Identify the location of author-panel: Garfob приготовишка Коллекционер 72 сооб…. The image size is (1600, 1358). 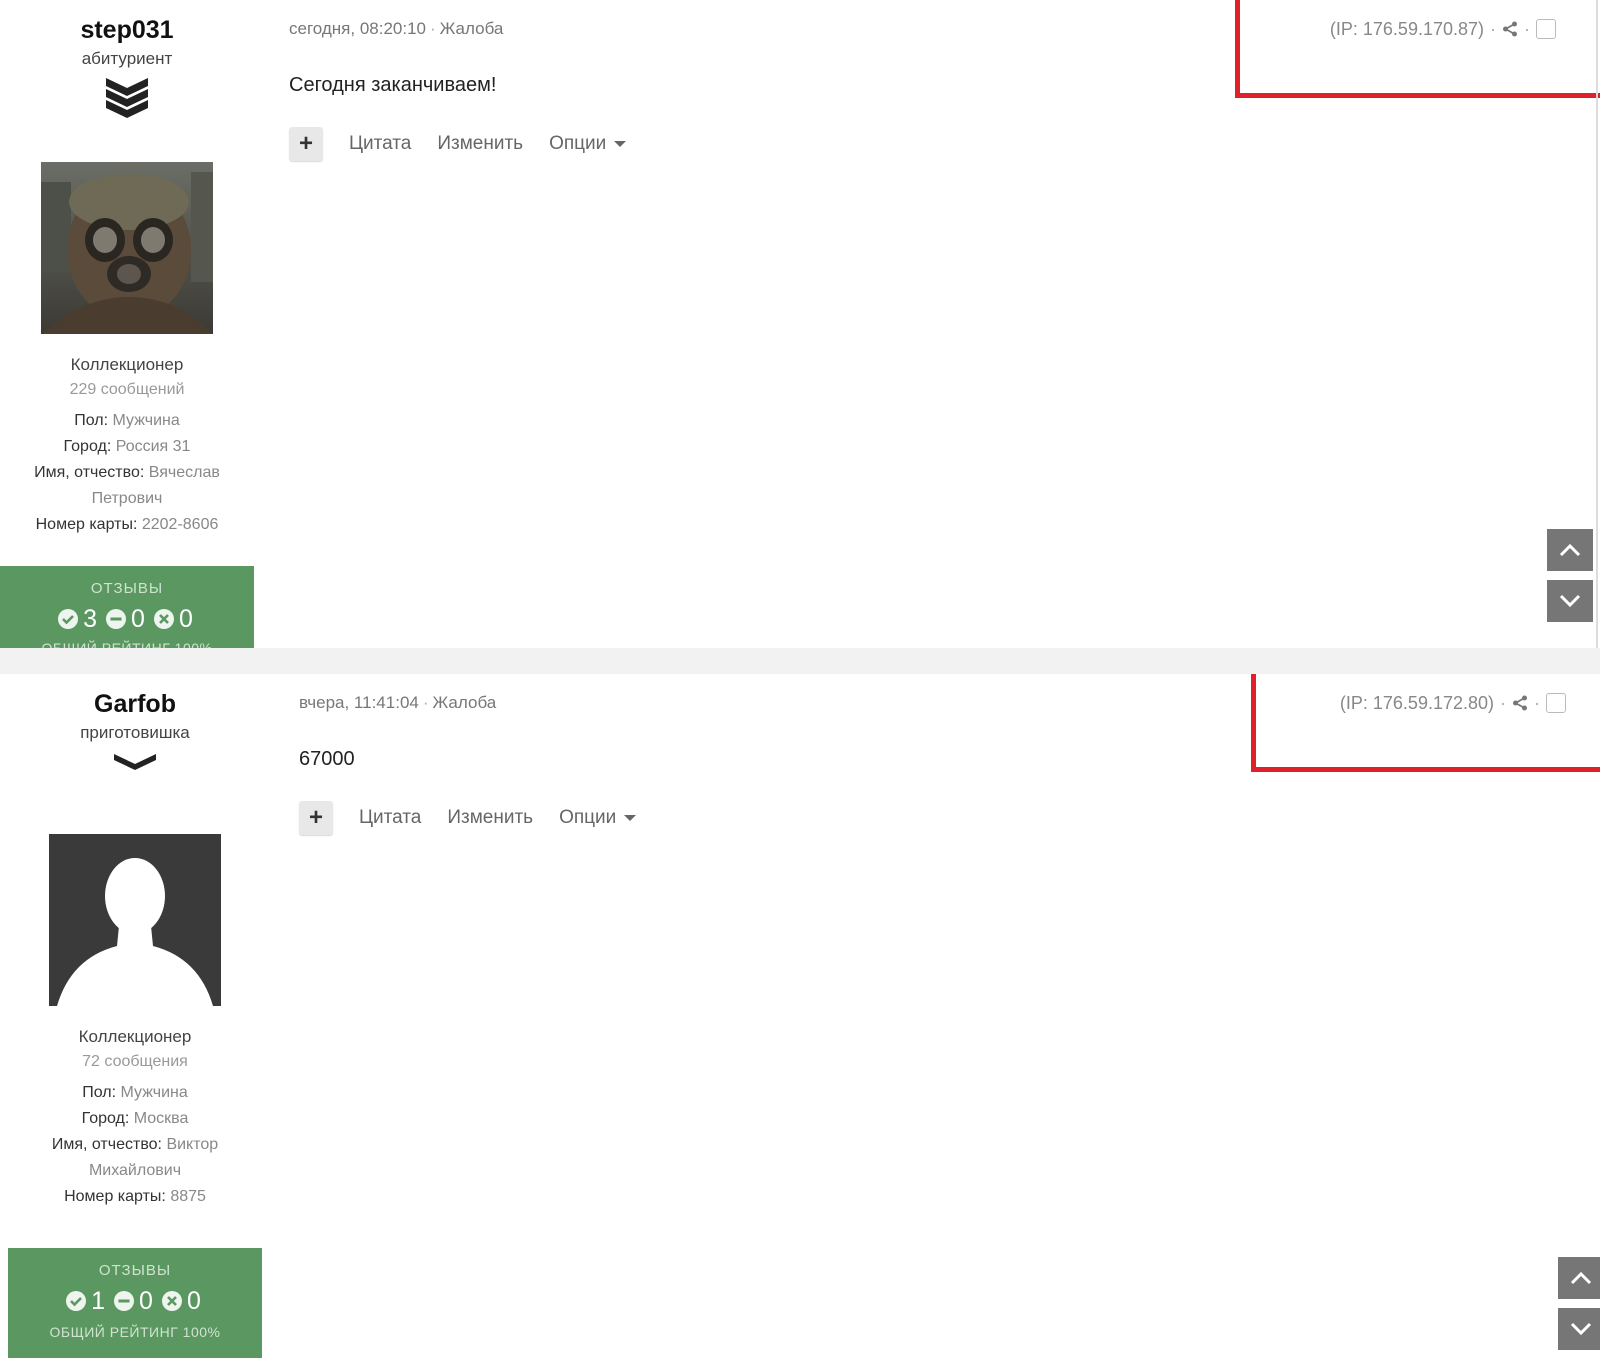
(135, 1016).